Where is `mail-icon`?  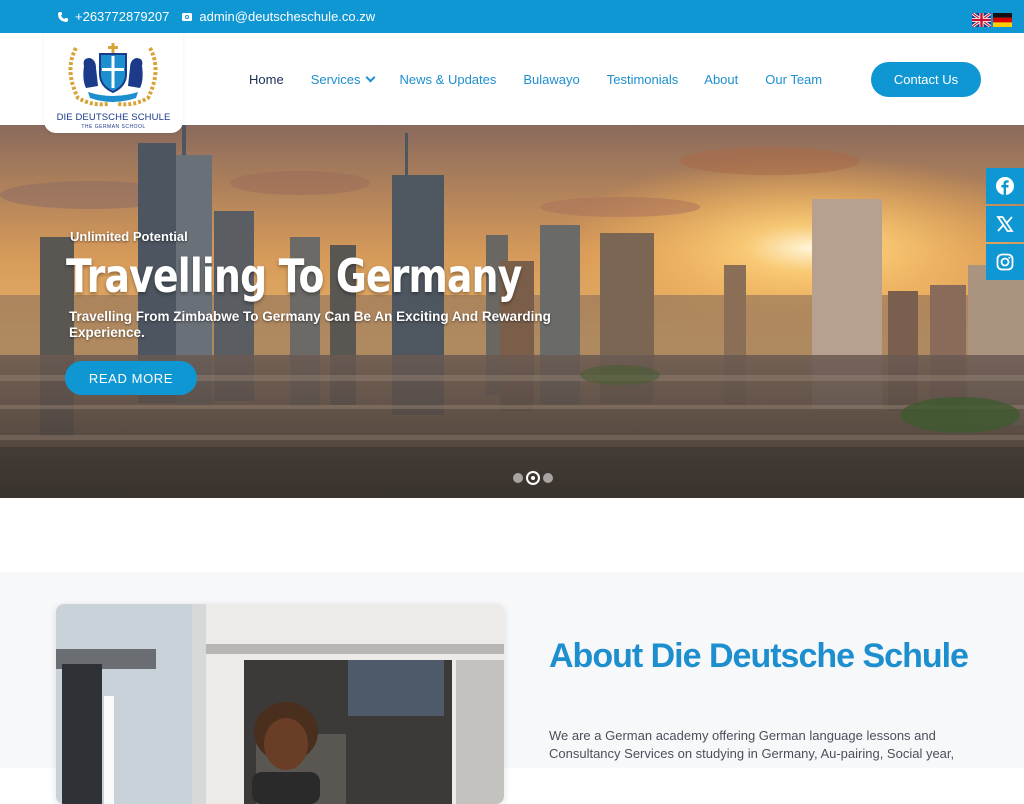 mail-icon is located at coordinates (187, 16).